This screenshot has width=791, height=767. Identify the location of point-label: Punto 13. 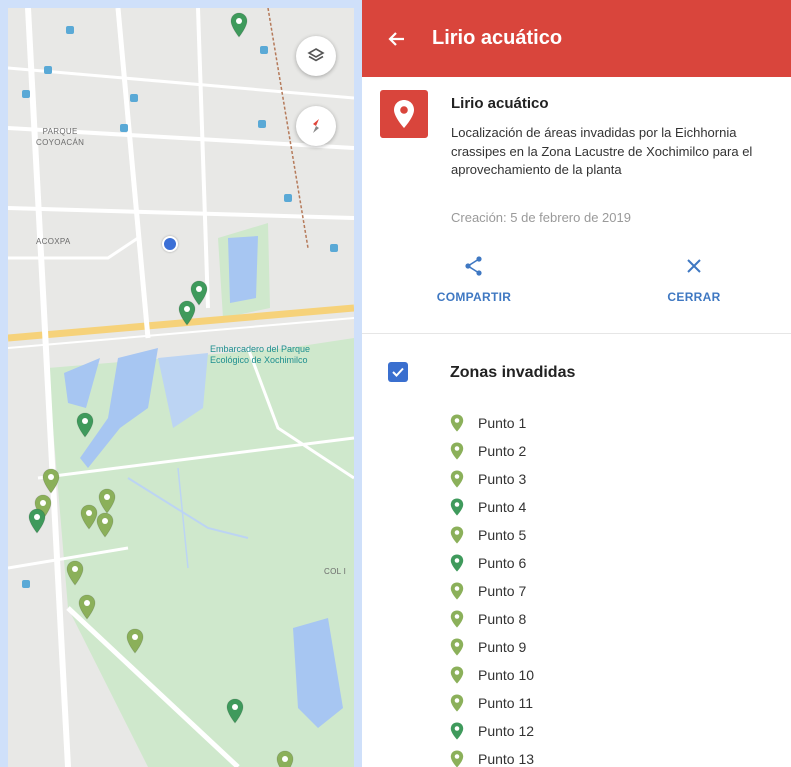
(506, 759).